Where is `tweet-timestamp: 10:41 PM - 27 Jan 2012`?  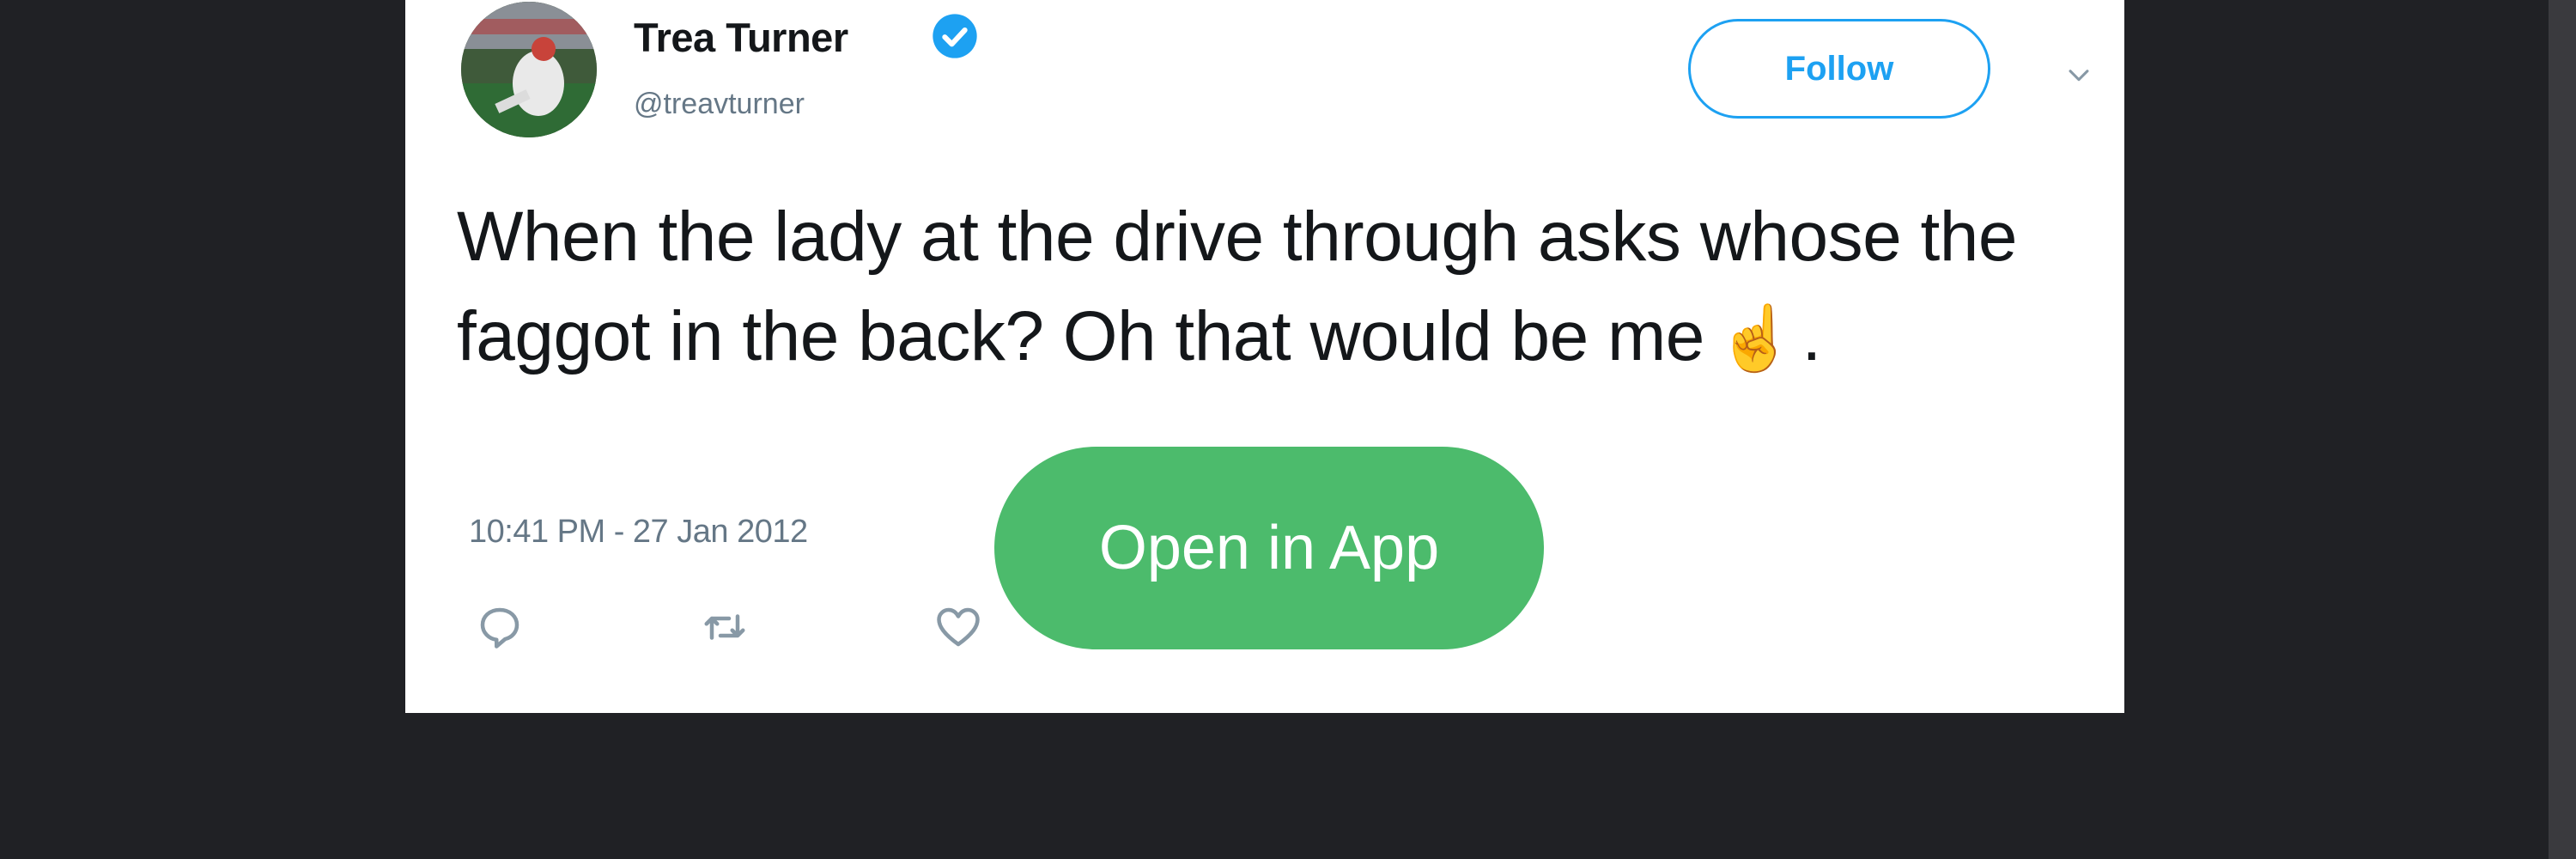
tweet-timestamp: 10:41 PM - 27 Jan 2012 is located at coordinates (638, 532).